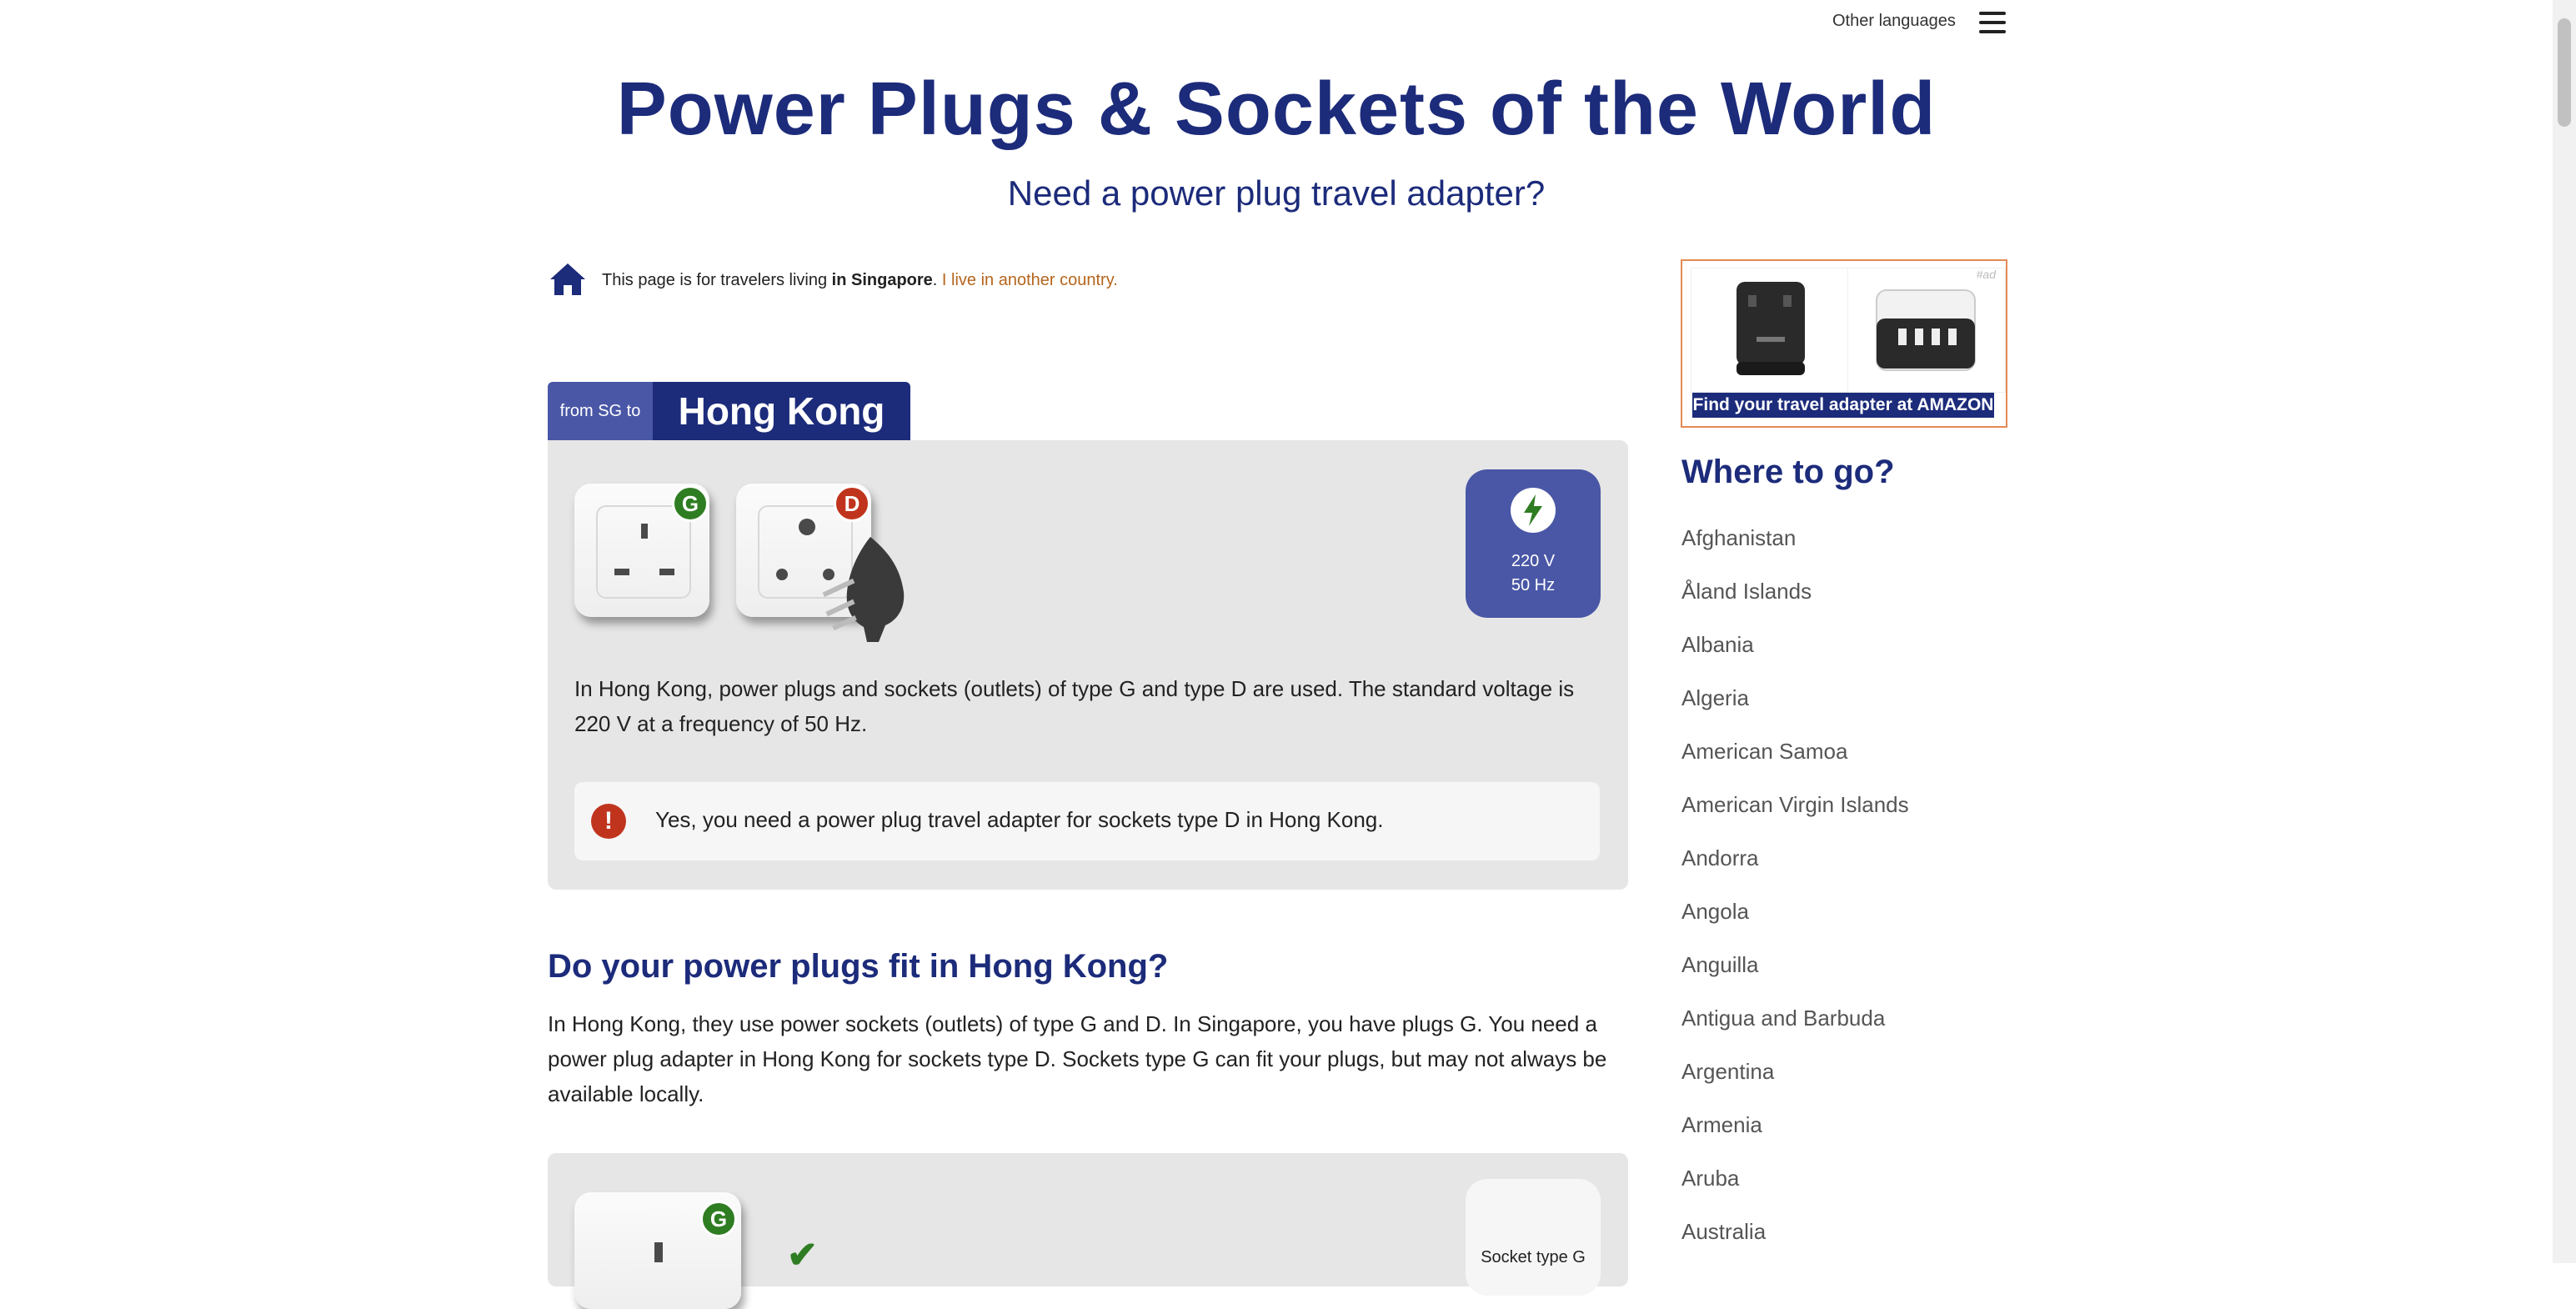 This screenshot has height=1309, width=2576. What do you see at coordinates (802, 1255) in the screenshot?
I see `checkmark-icon: ✔` at bounding box center [802, 1255].